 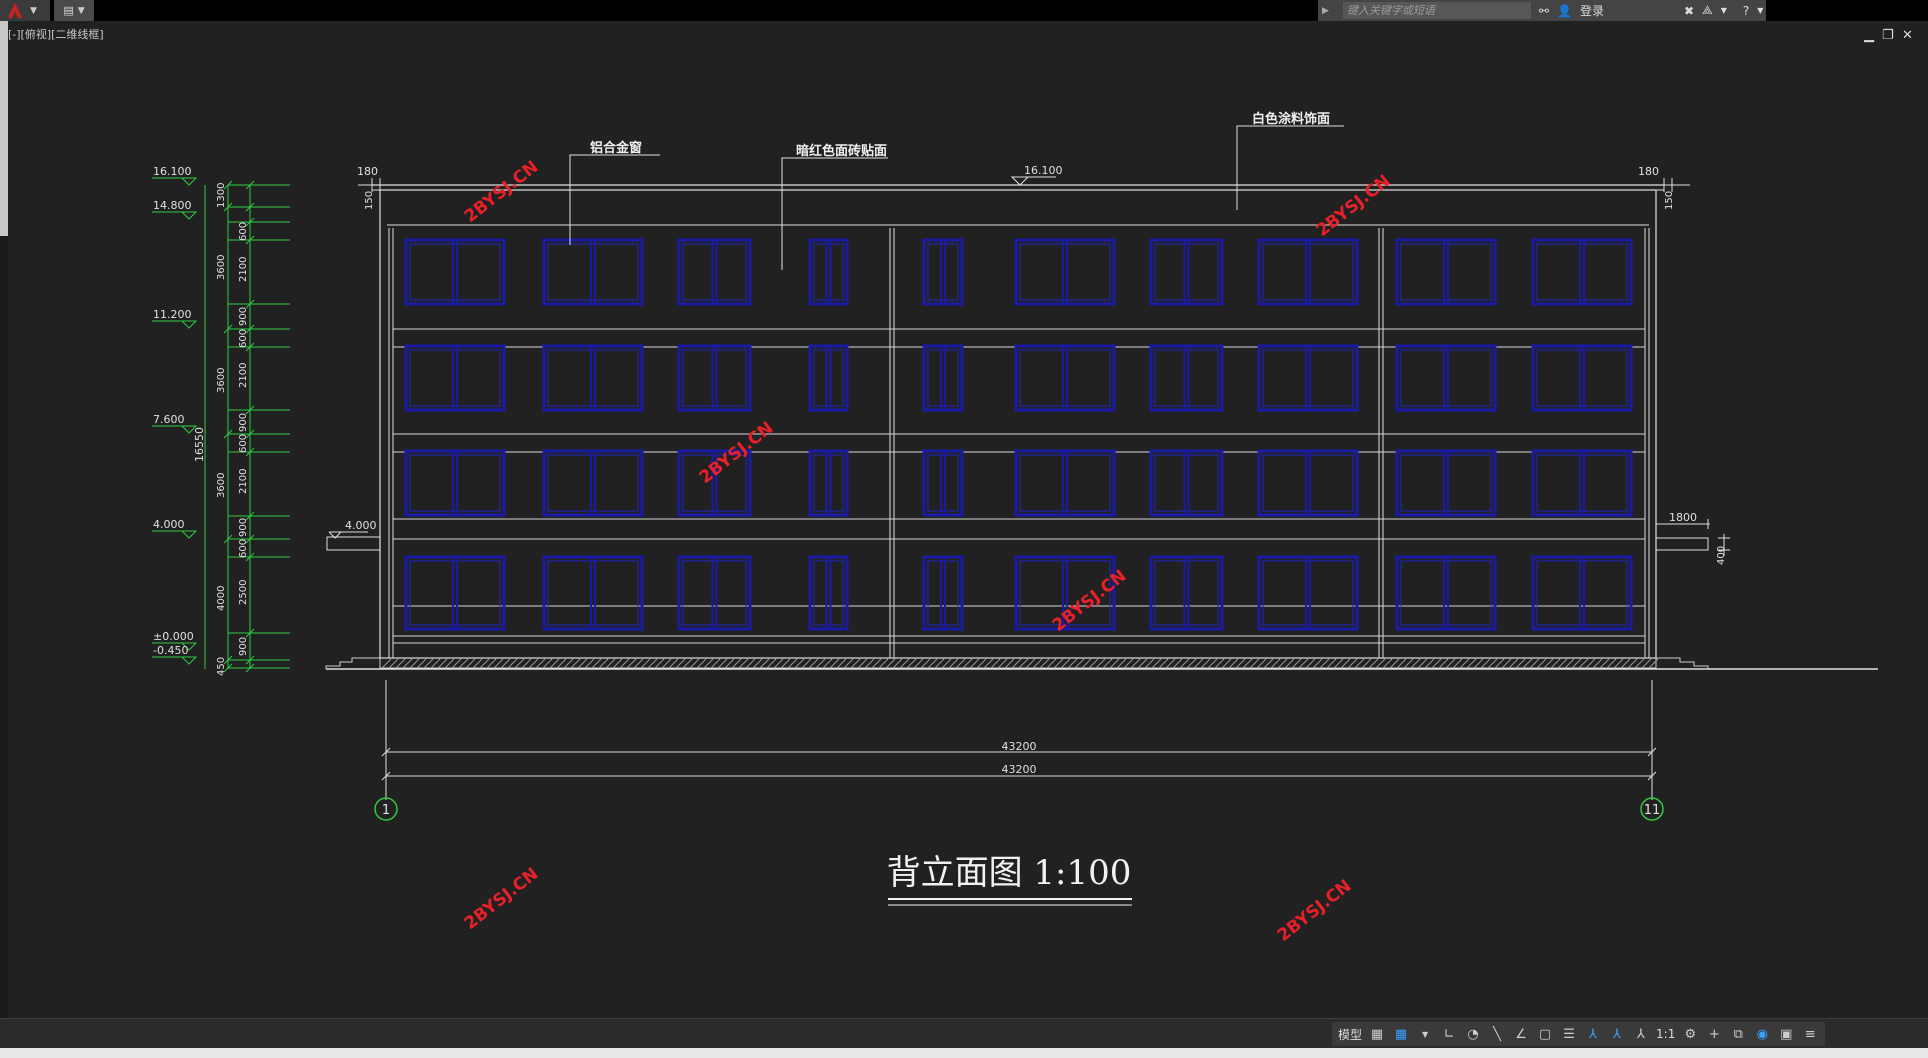 I want to click on level-text: 11.200, so click(x=172, y=314).